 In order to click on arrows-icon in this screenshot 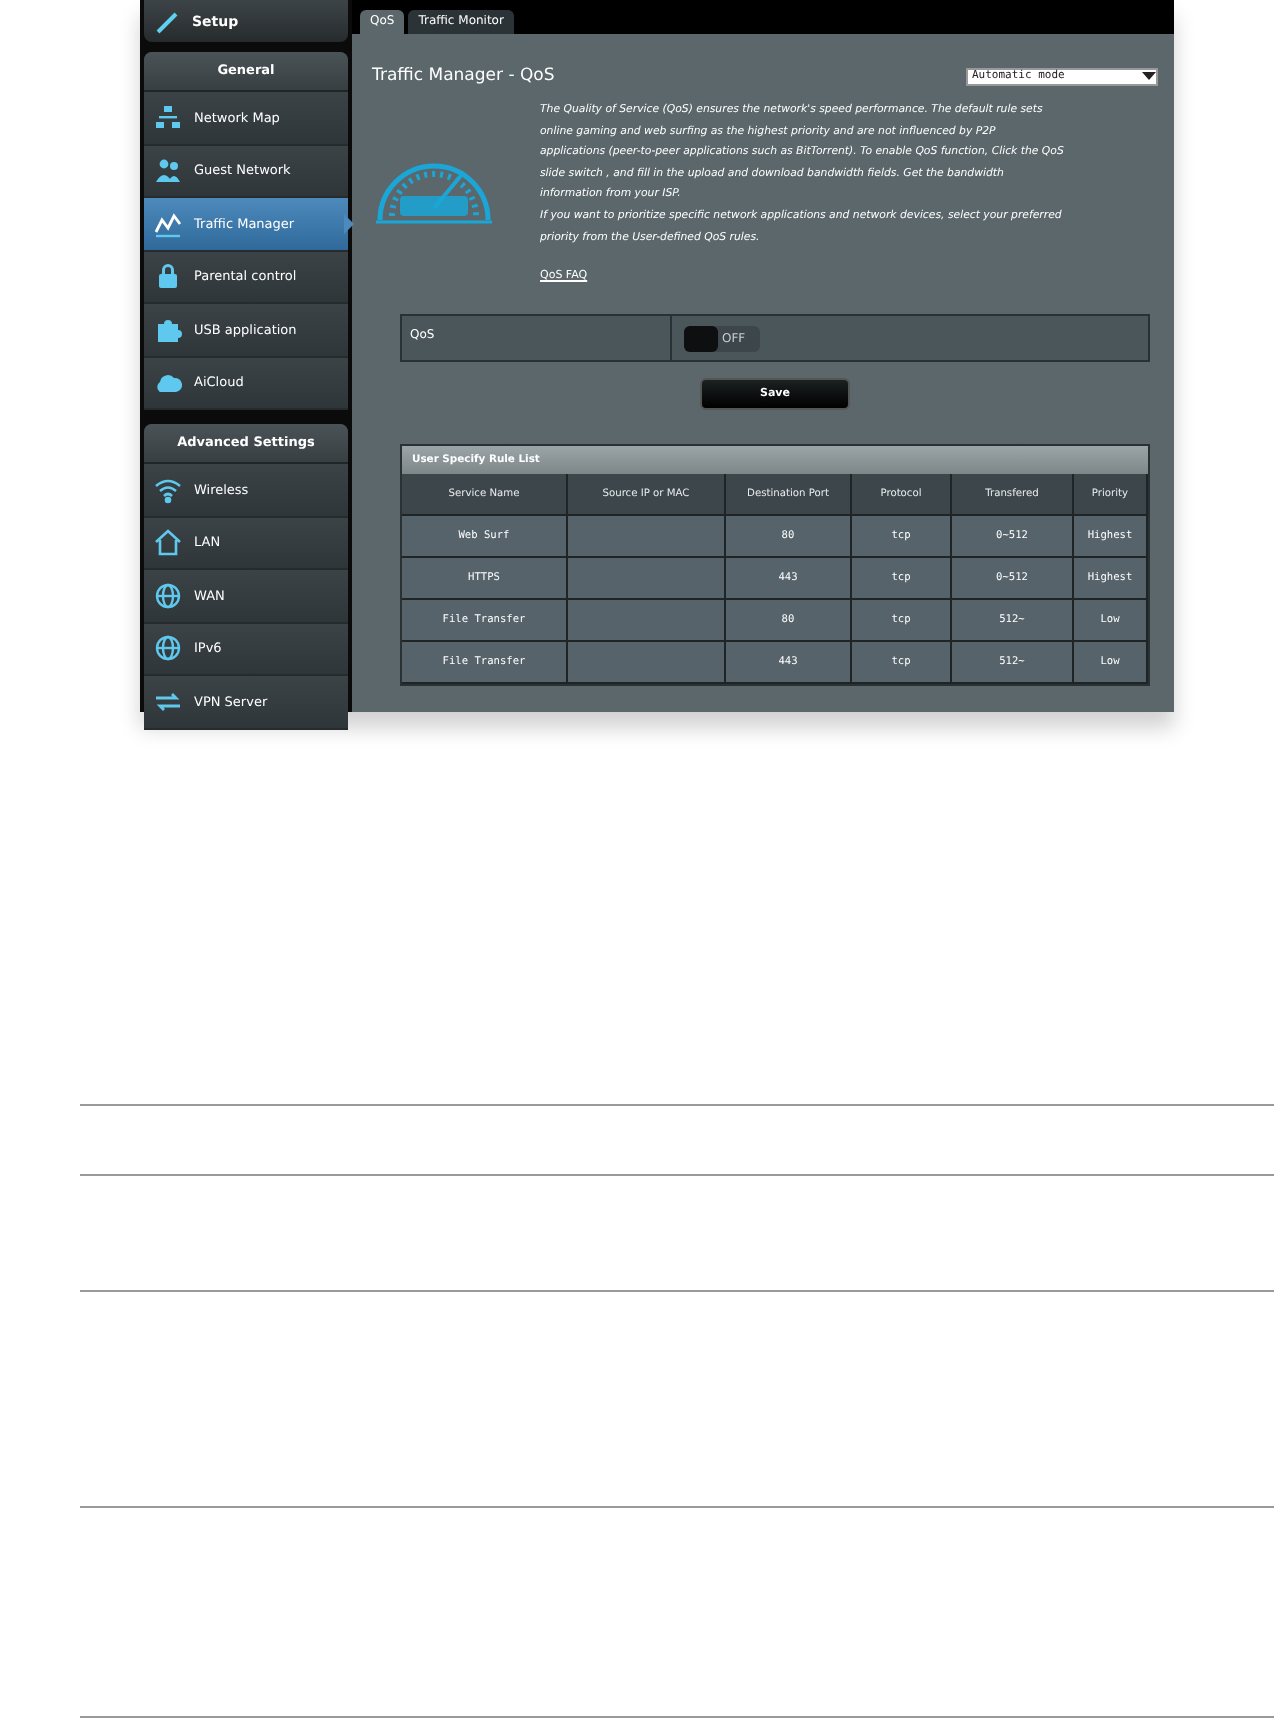, I will do `click(168, 701)`.